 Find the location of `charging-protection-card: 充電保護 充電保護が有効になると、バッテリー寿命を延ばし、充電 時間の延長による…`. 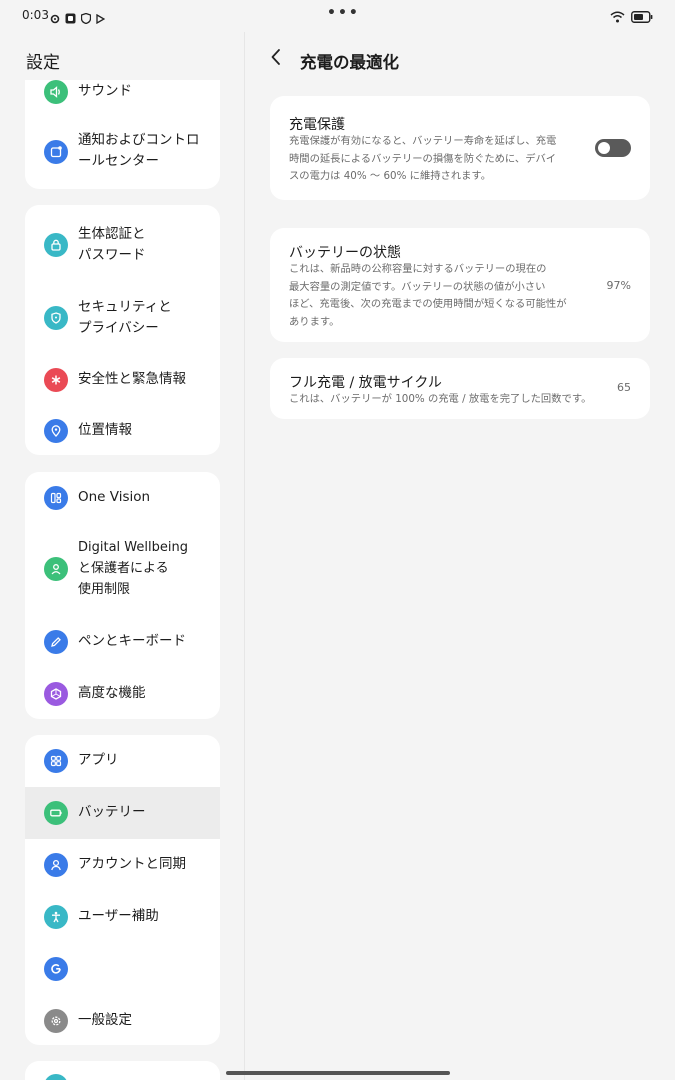

charging-protection-card: 充電保護 充電保護が有効になると、バッテリー寿命を延ばし、充電 時間の延長による… is located at coordinates (460, 148).